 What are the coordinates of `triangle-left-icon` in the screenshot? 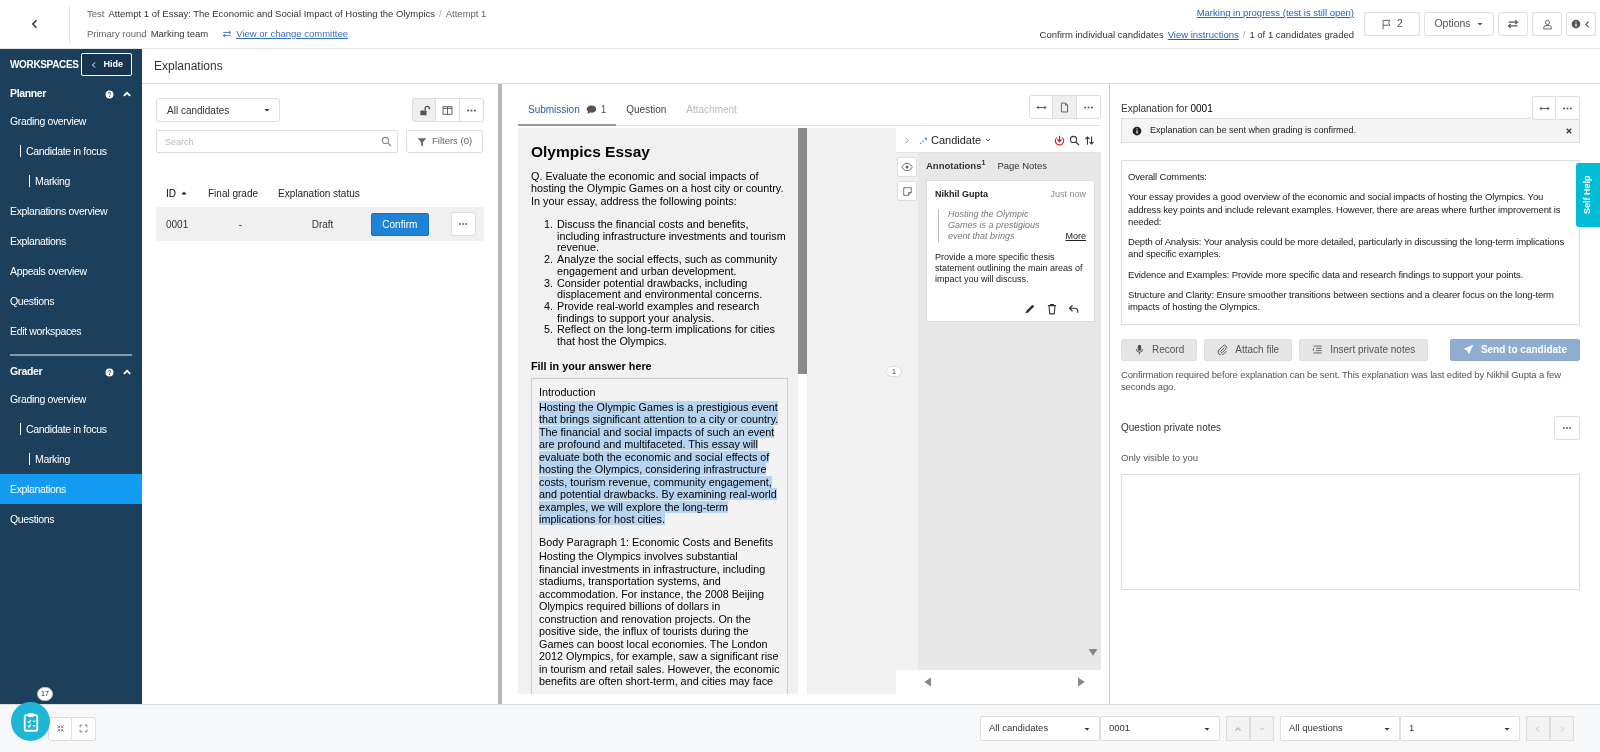 It's located at (928, 682).